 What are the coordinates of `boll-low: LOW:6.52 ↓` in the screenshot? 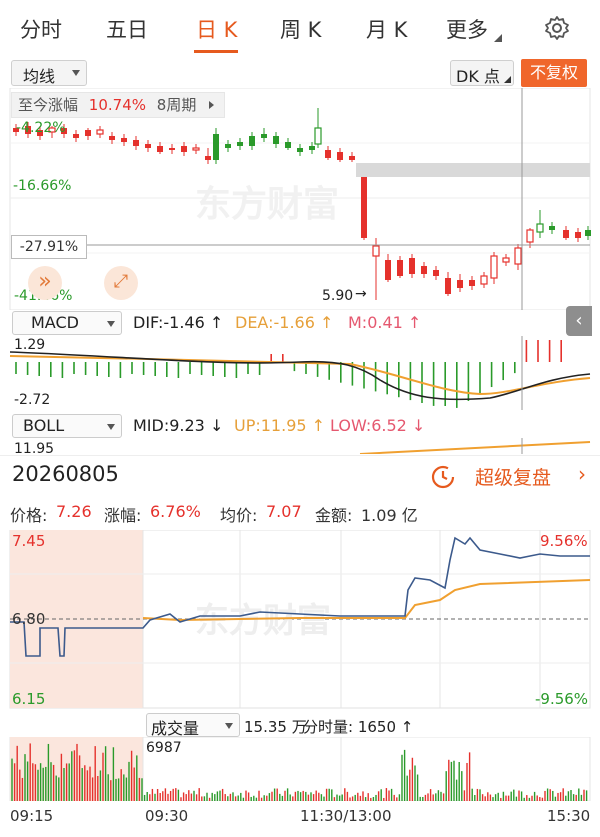 It's located at (378, 425).